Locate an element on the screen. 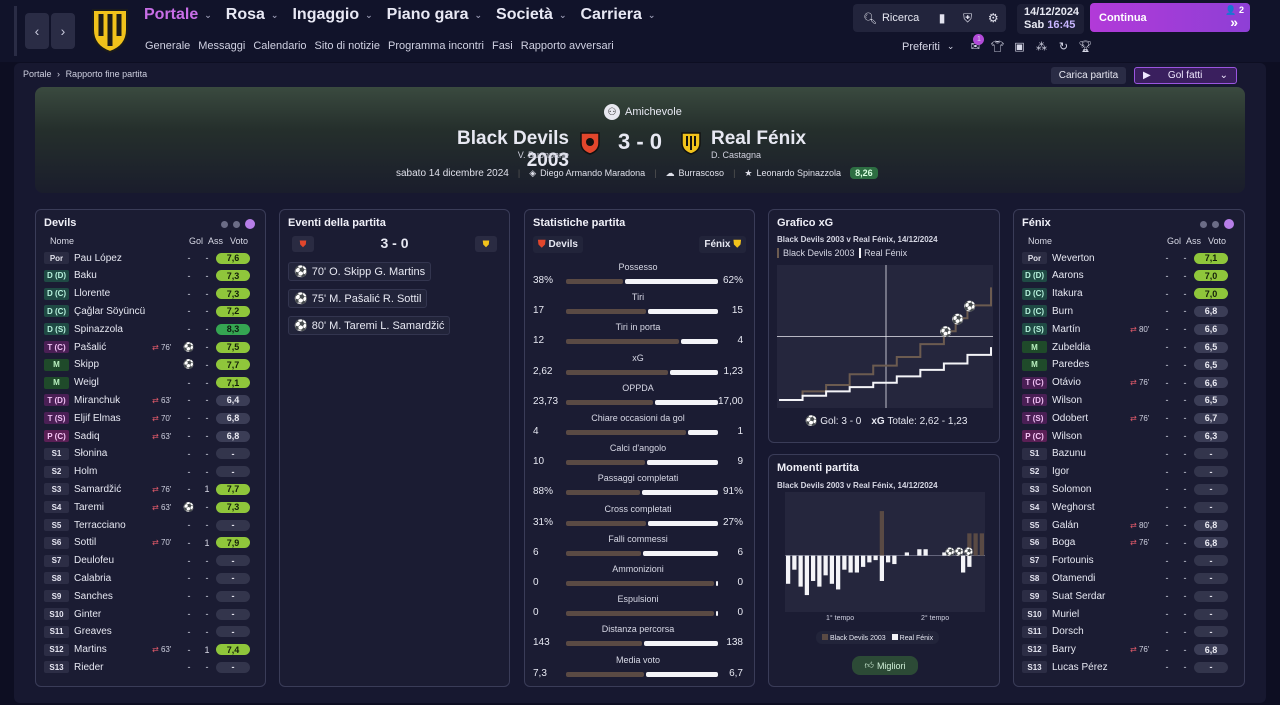 The width and height of the screenshot is (1280, 705). player-name: Samardžić is located at coordinates (113, 489).